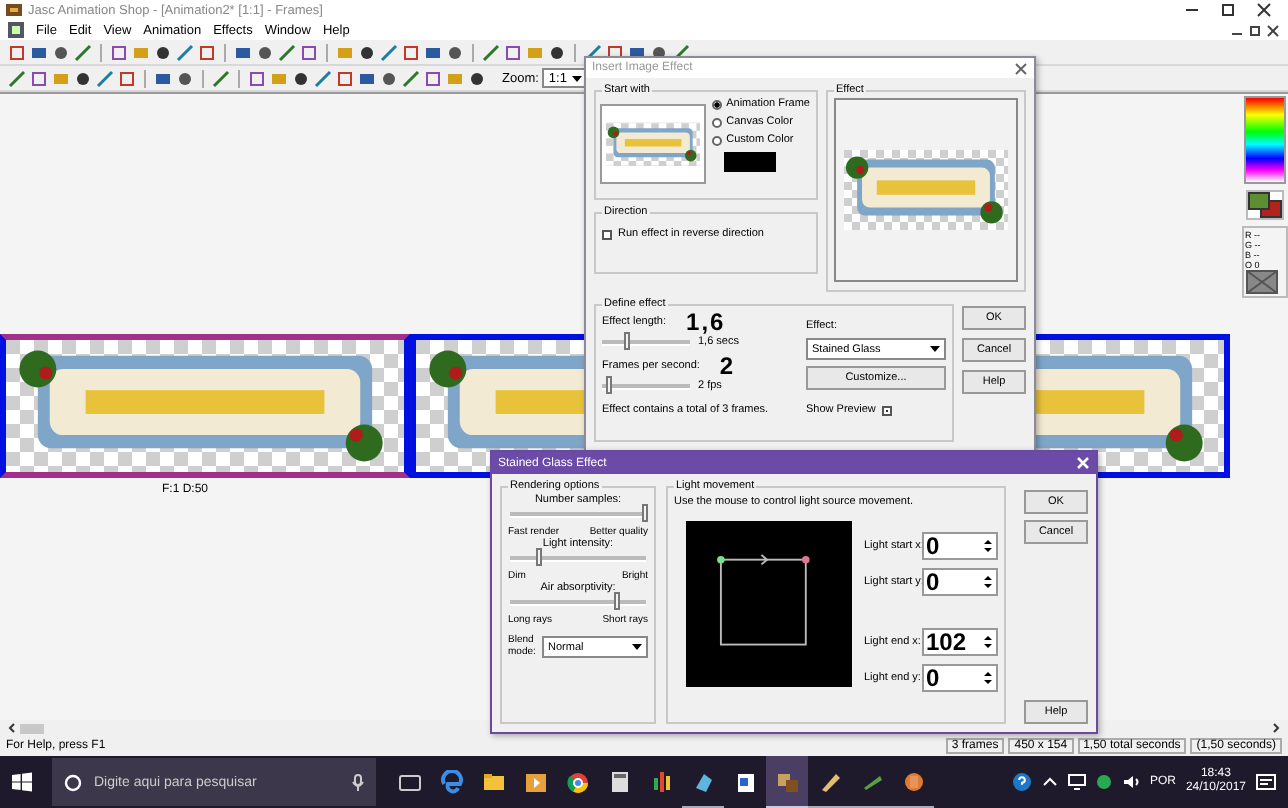 This screenshot has height=808, width=1288. Describe the element at coordinates (1130, 782) in the screenshot. I see `speaker-icon` at that location.